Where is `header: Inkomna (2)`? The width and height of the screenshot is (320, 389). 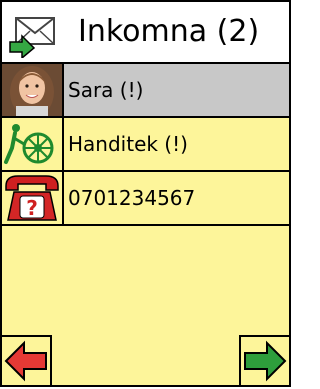
header: Inkomna (2) is located at coordinates (145, 33).